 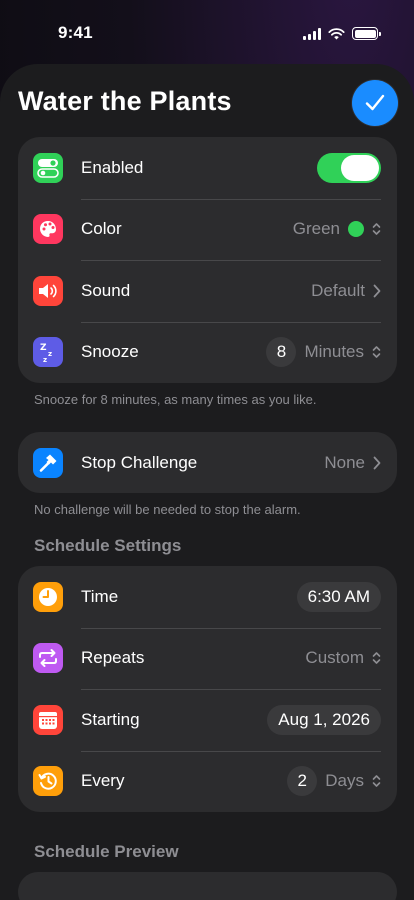 I want to click on snooze-unit: Minutes, so click(x=334, y=352).